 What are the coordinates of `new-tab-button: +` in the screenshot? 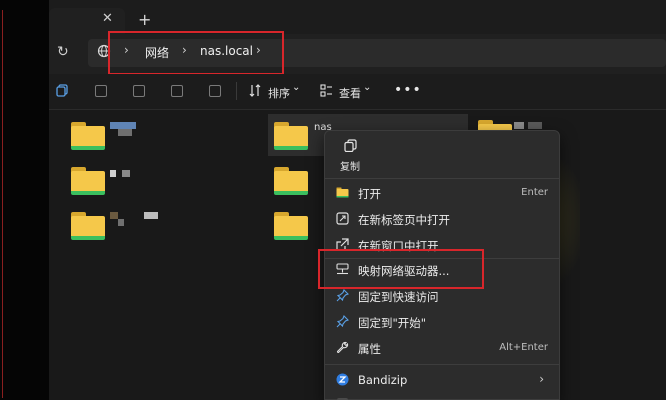 It's located at (144, 19).